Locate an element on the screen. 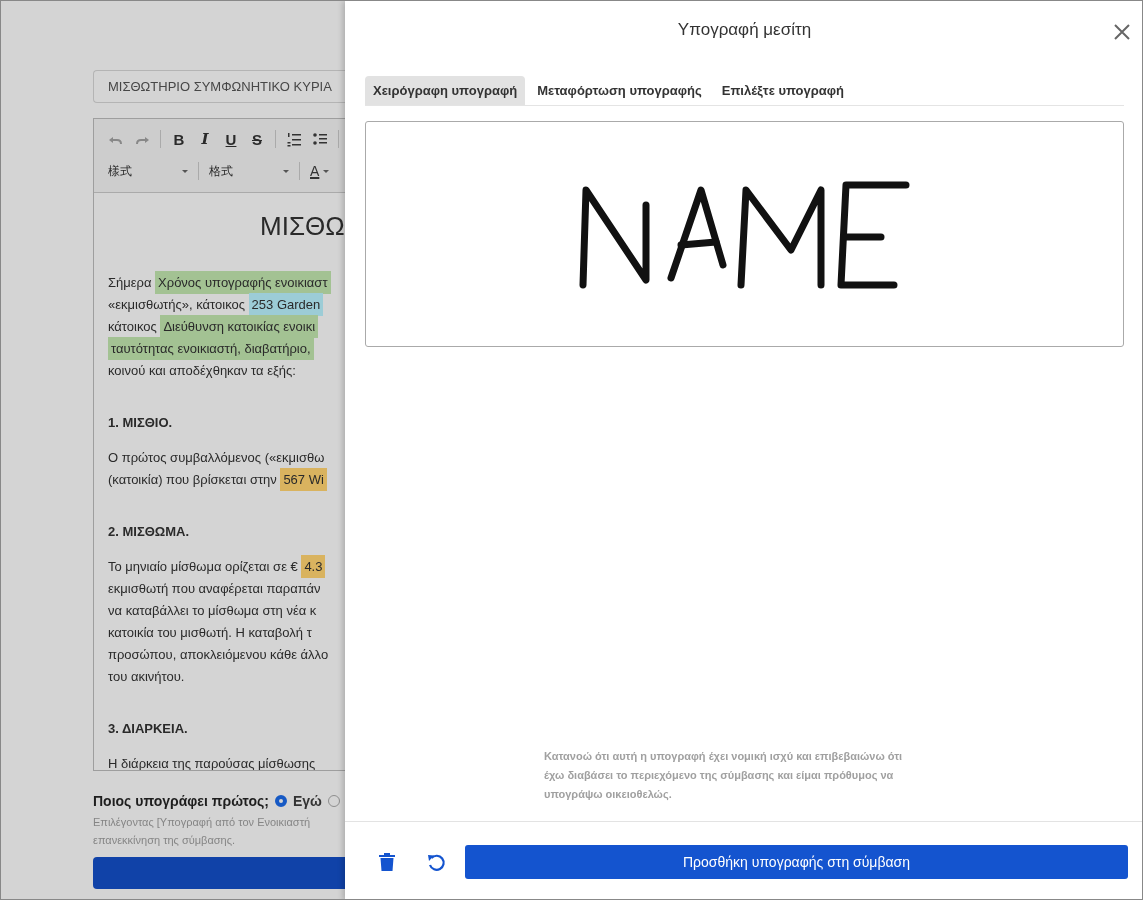 Image resolution: width=1143 pixels, height=900 pixels. format-dropdown: 樣式 is located at coordinates (148, 171).